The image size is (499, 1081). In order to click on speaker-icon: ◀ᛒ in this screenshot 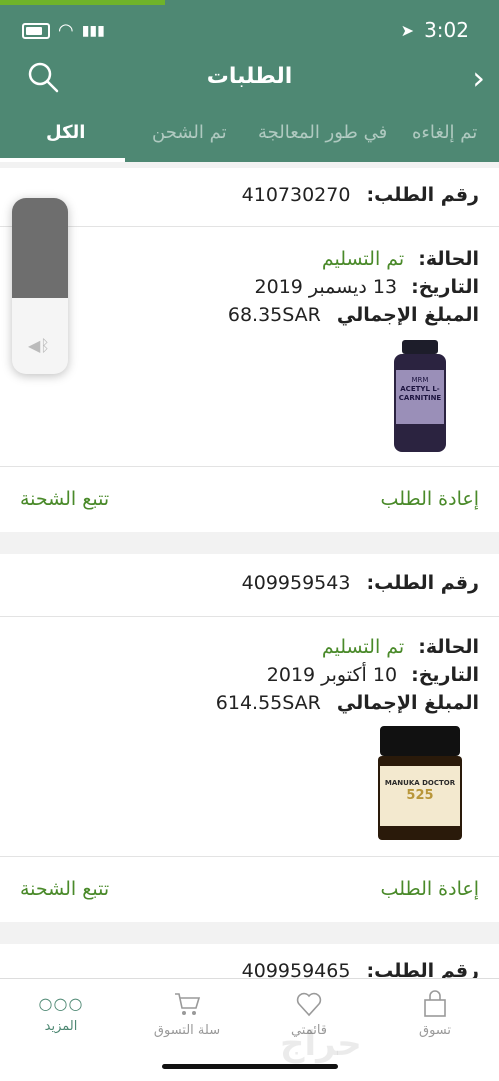, I will do `click(39, 345)`.